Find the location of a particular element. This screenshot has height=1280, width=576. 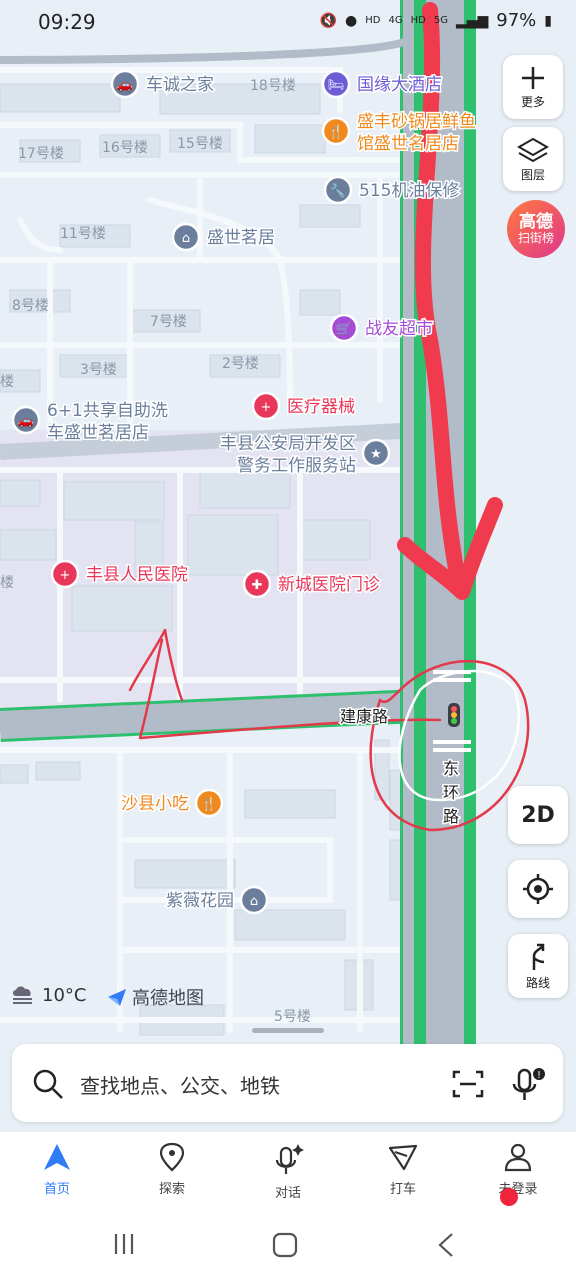

location-icon: ● is located at coordinates (351, 20).